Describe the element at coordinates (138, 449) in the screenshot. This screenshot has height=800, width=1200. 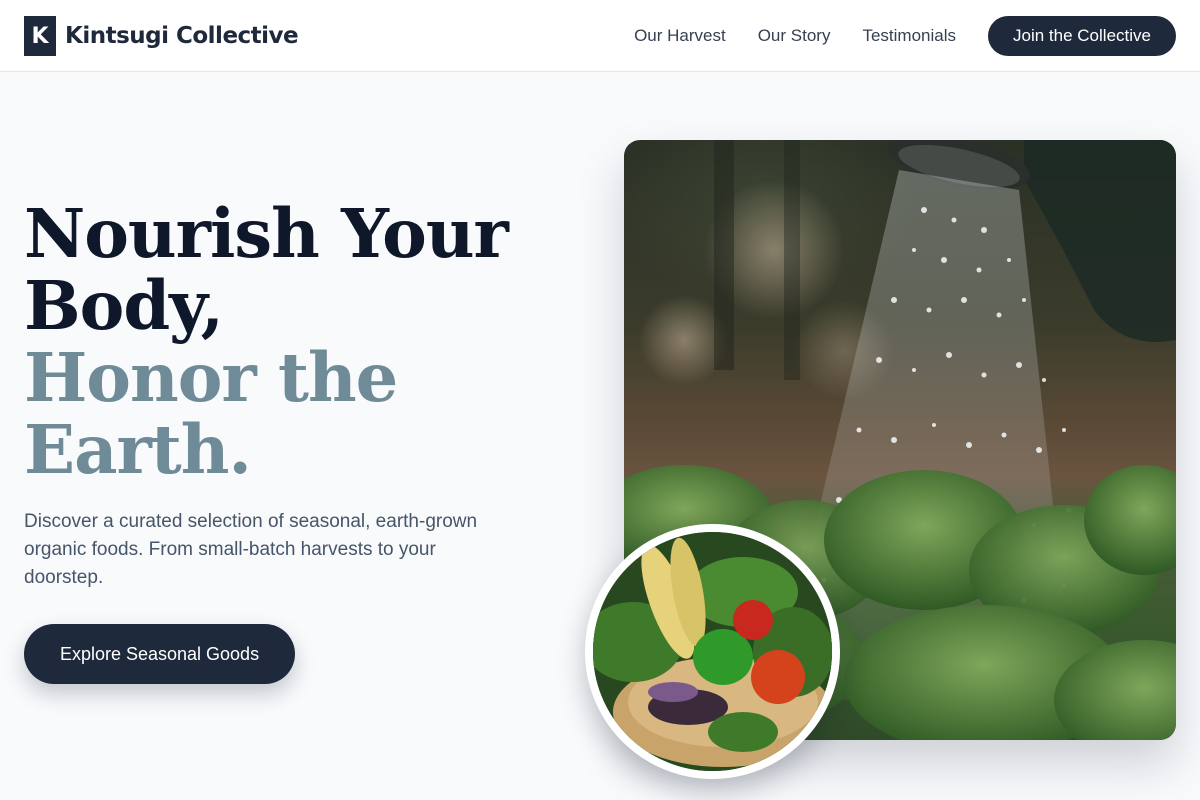
I see `hero-title-line-4: Earth.` at that location.